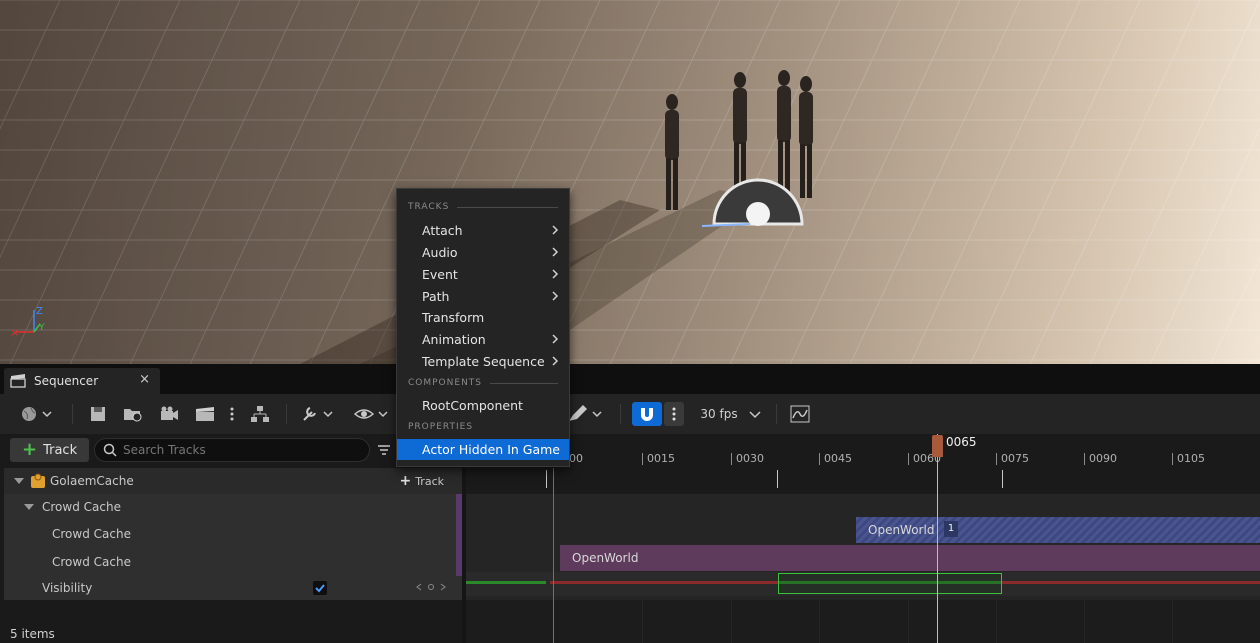  Describe the element at coordinates (243, 450) in the screenshot. I see `search-input` at that location.